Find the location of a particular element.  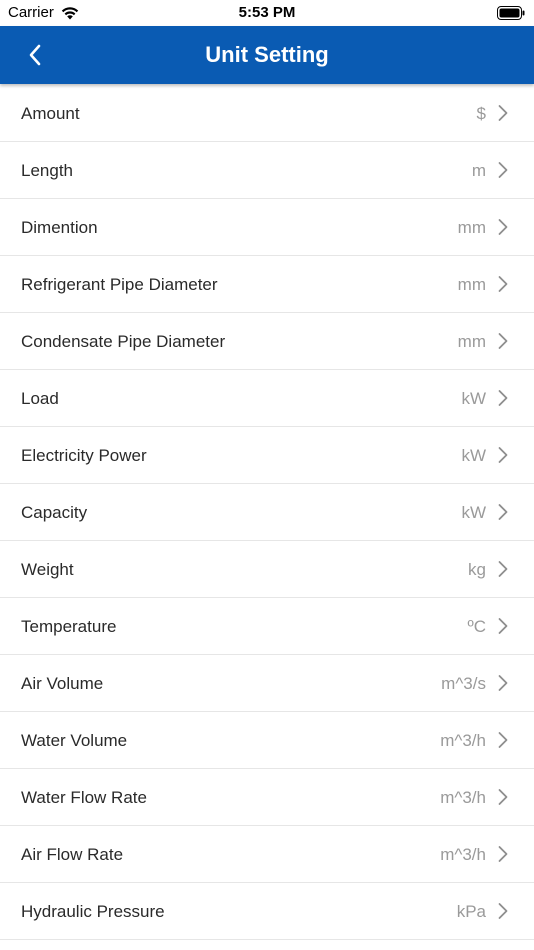

navigation-bar: Unit Setting is located at coordinates (267, 55).